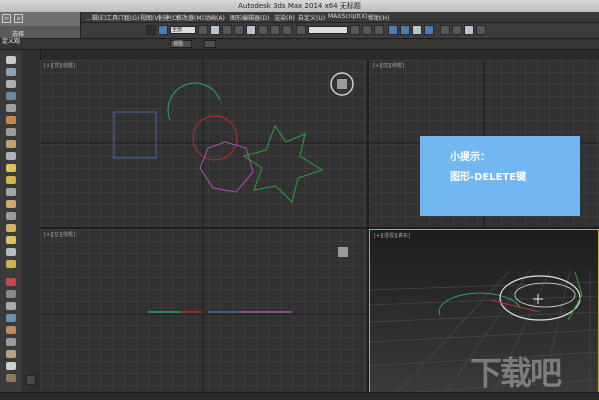  Describe the element at coordinates (59, 234) in the screenshot. I see `viewport-label: [+][左][线框]` at that location.